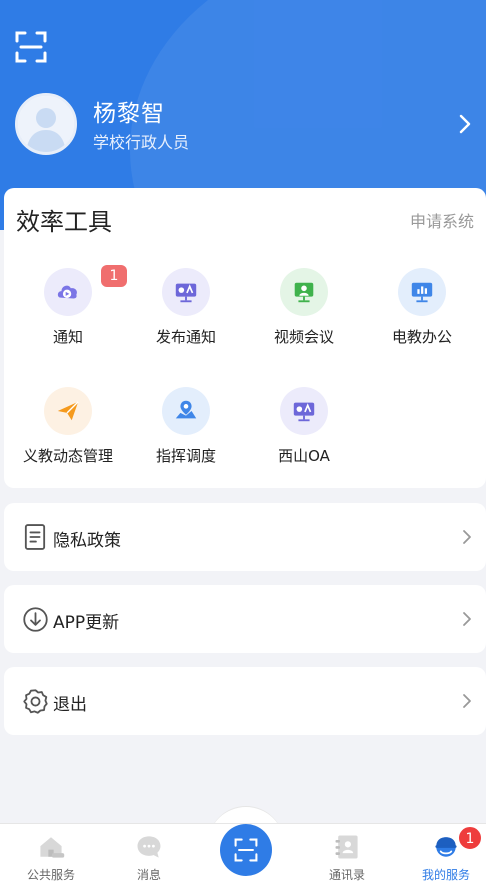  What do you see at coordinates (87, 541) in the screenshot?
I see `row-label: 隐私政策` at bounding box center [87, 541].